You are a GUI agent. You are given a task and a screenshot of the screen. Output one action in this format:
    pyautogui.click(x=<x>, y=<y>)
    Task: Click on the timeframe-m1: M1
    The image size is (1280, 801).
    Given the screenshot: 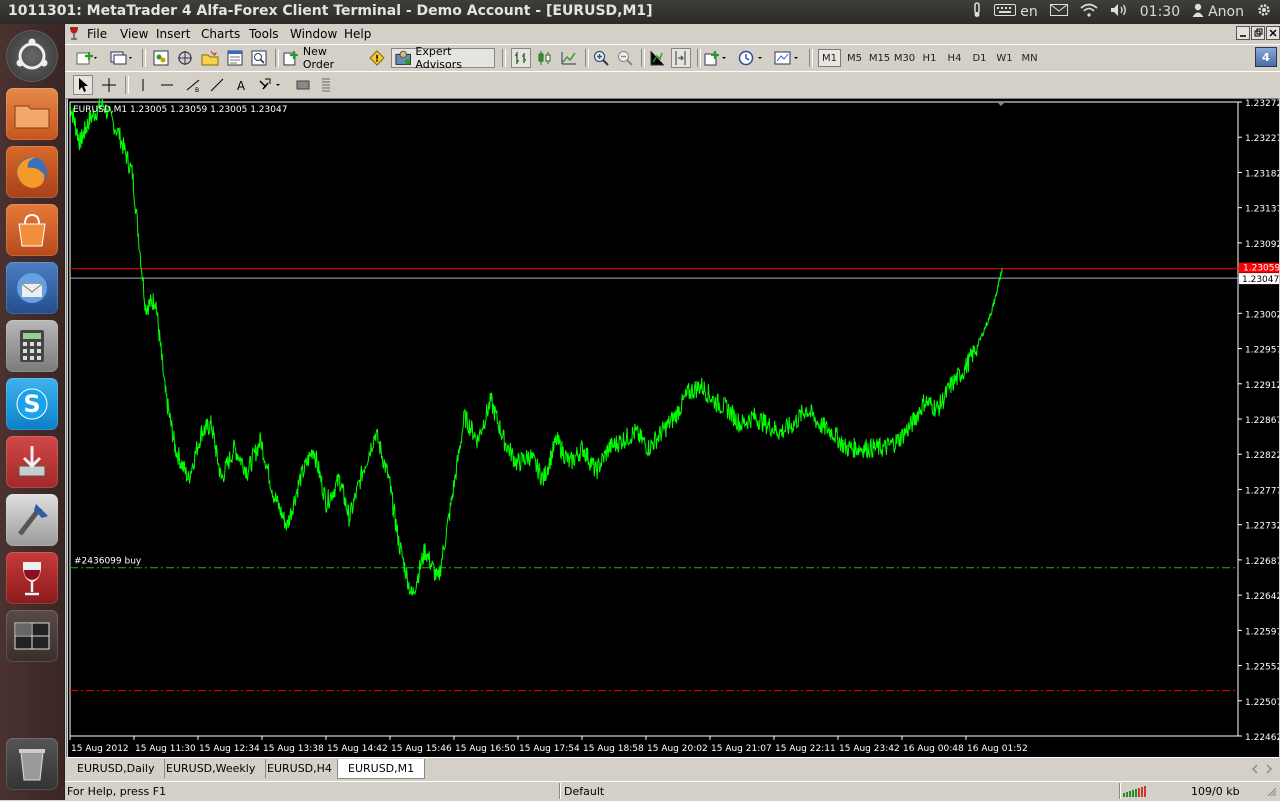 What is the action you would take?
    pyautogui.click(x=829, y=58)
    